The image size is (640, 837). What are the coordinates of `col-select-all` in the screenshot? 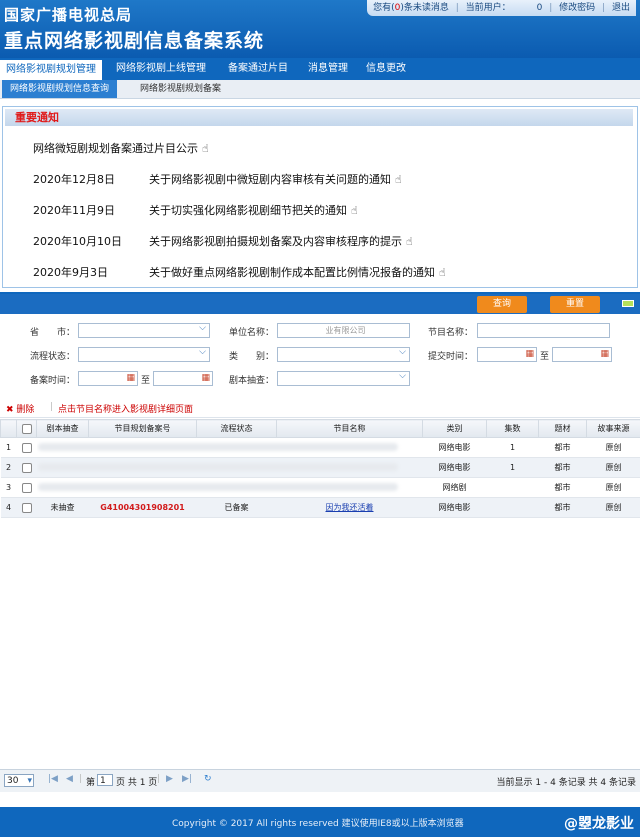 It's located at (26, 428).